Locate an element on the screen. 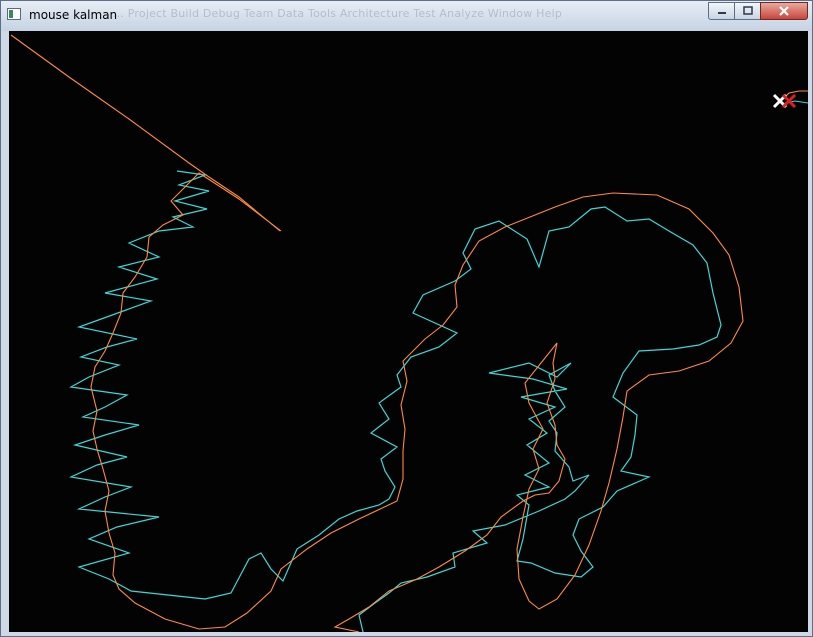  close-button is located at coordinates (784, 11).